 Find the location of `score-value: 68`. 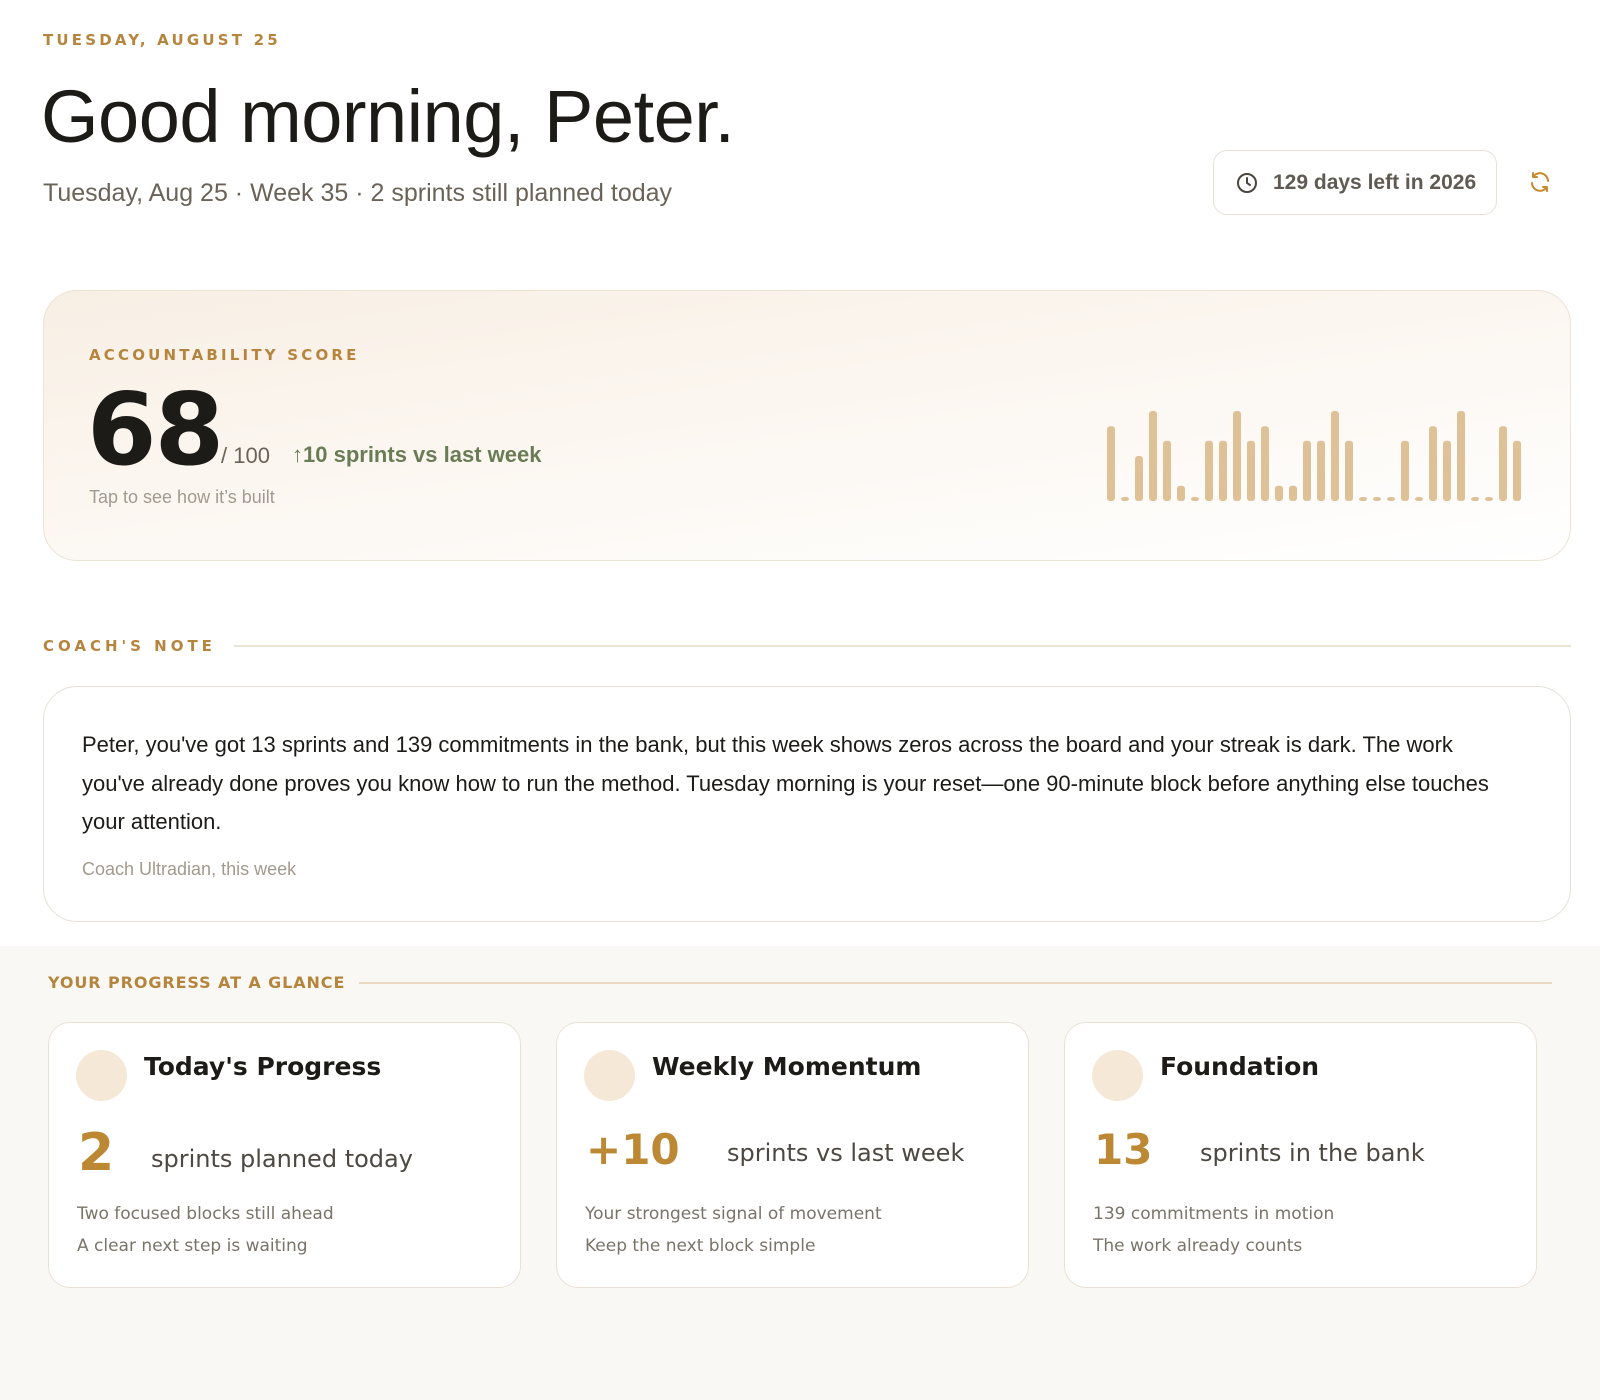

score-value: 68 is located at coordinates (155, 429).